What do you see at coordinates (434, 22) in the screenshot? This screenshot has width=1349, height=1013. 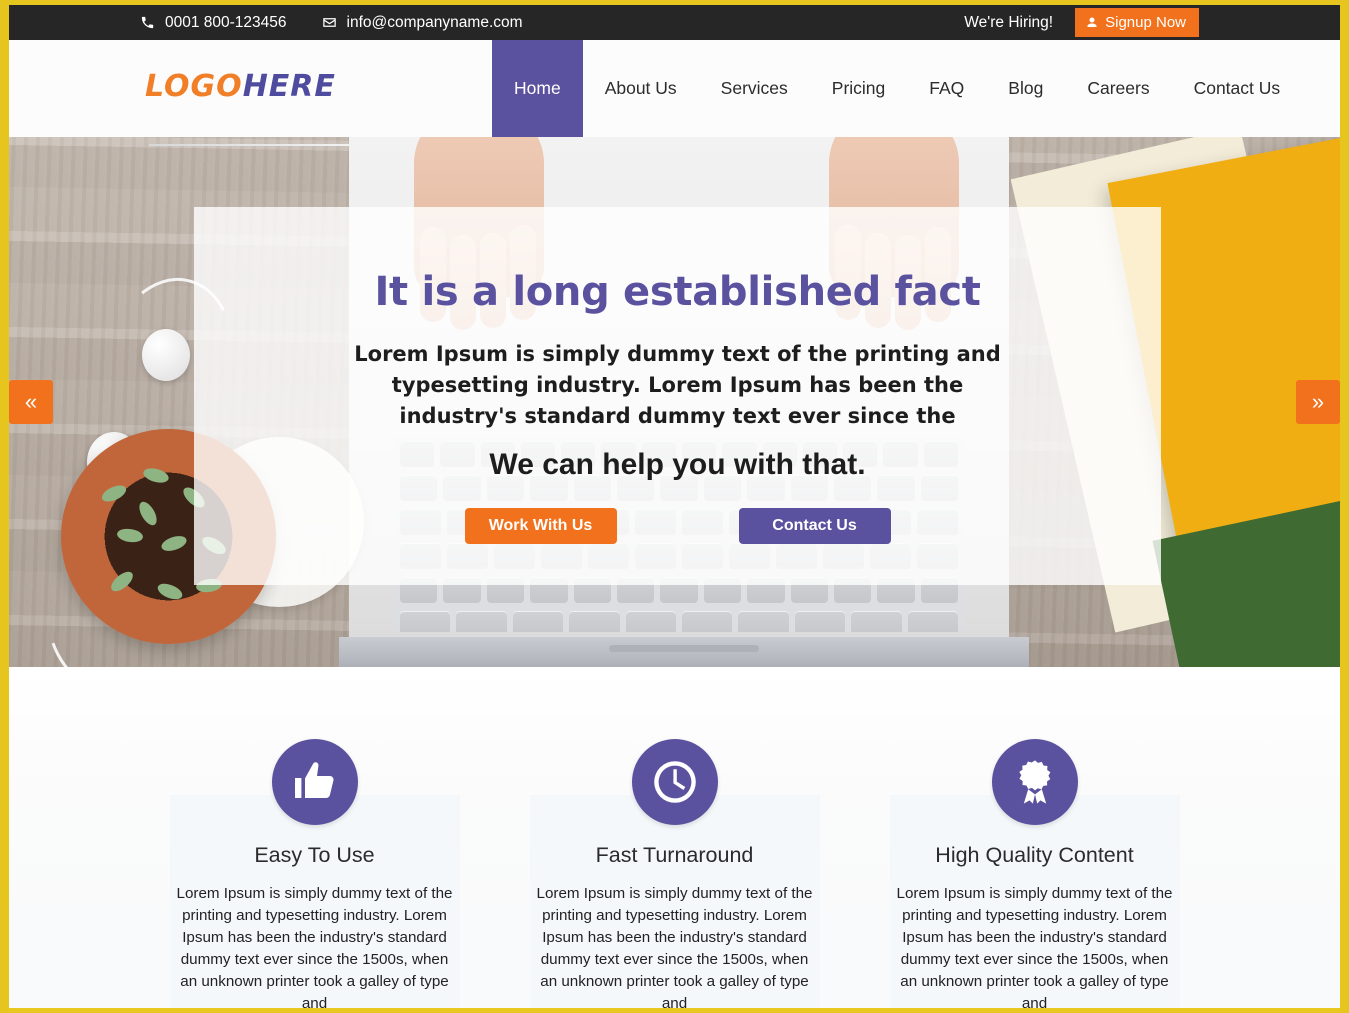 I see `email-address: info@companyname.com` at bounding box center [434, 22].